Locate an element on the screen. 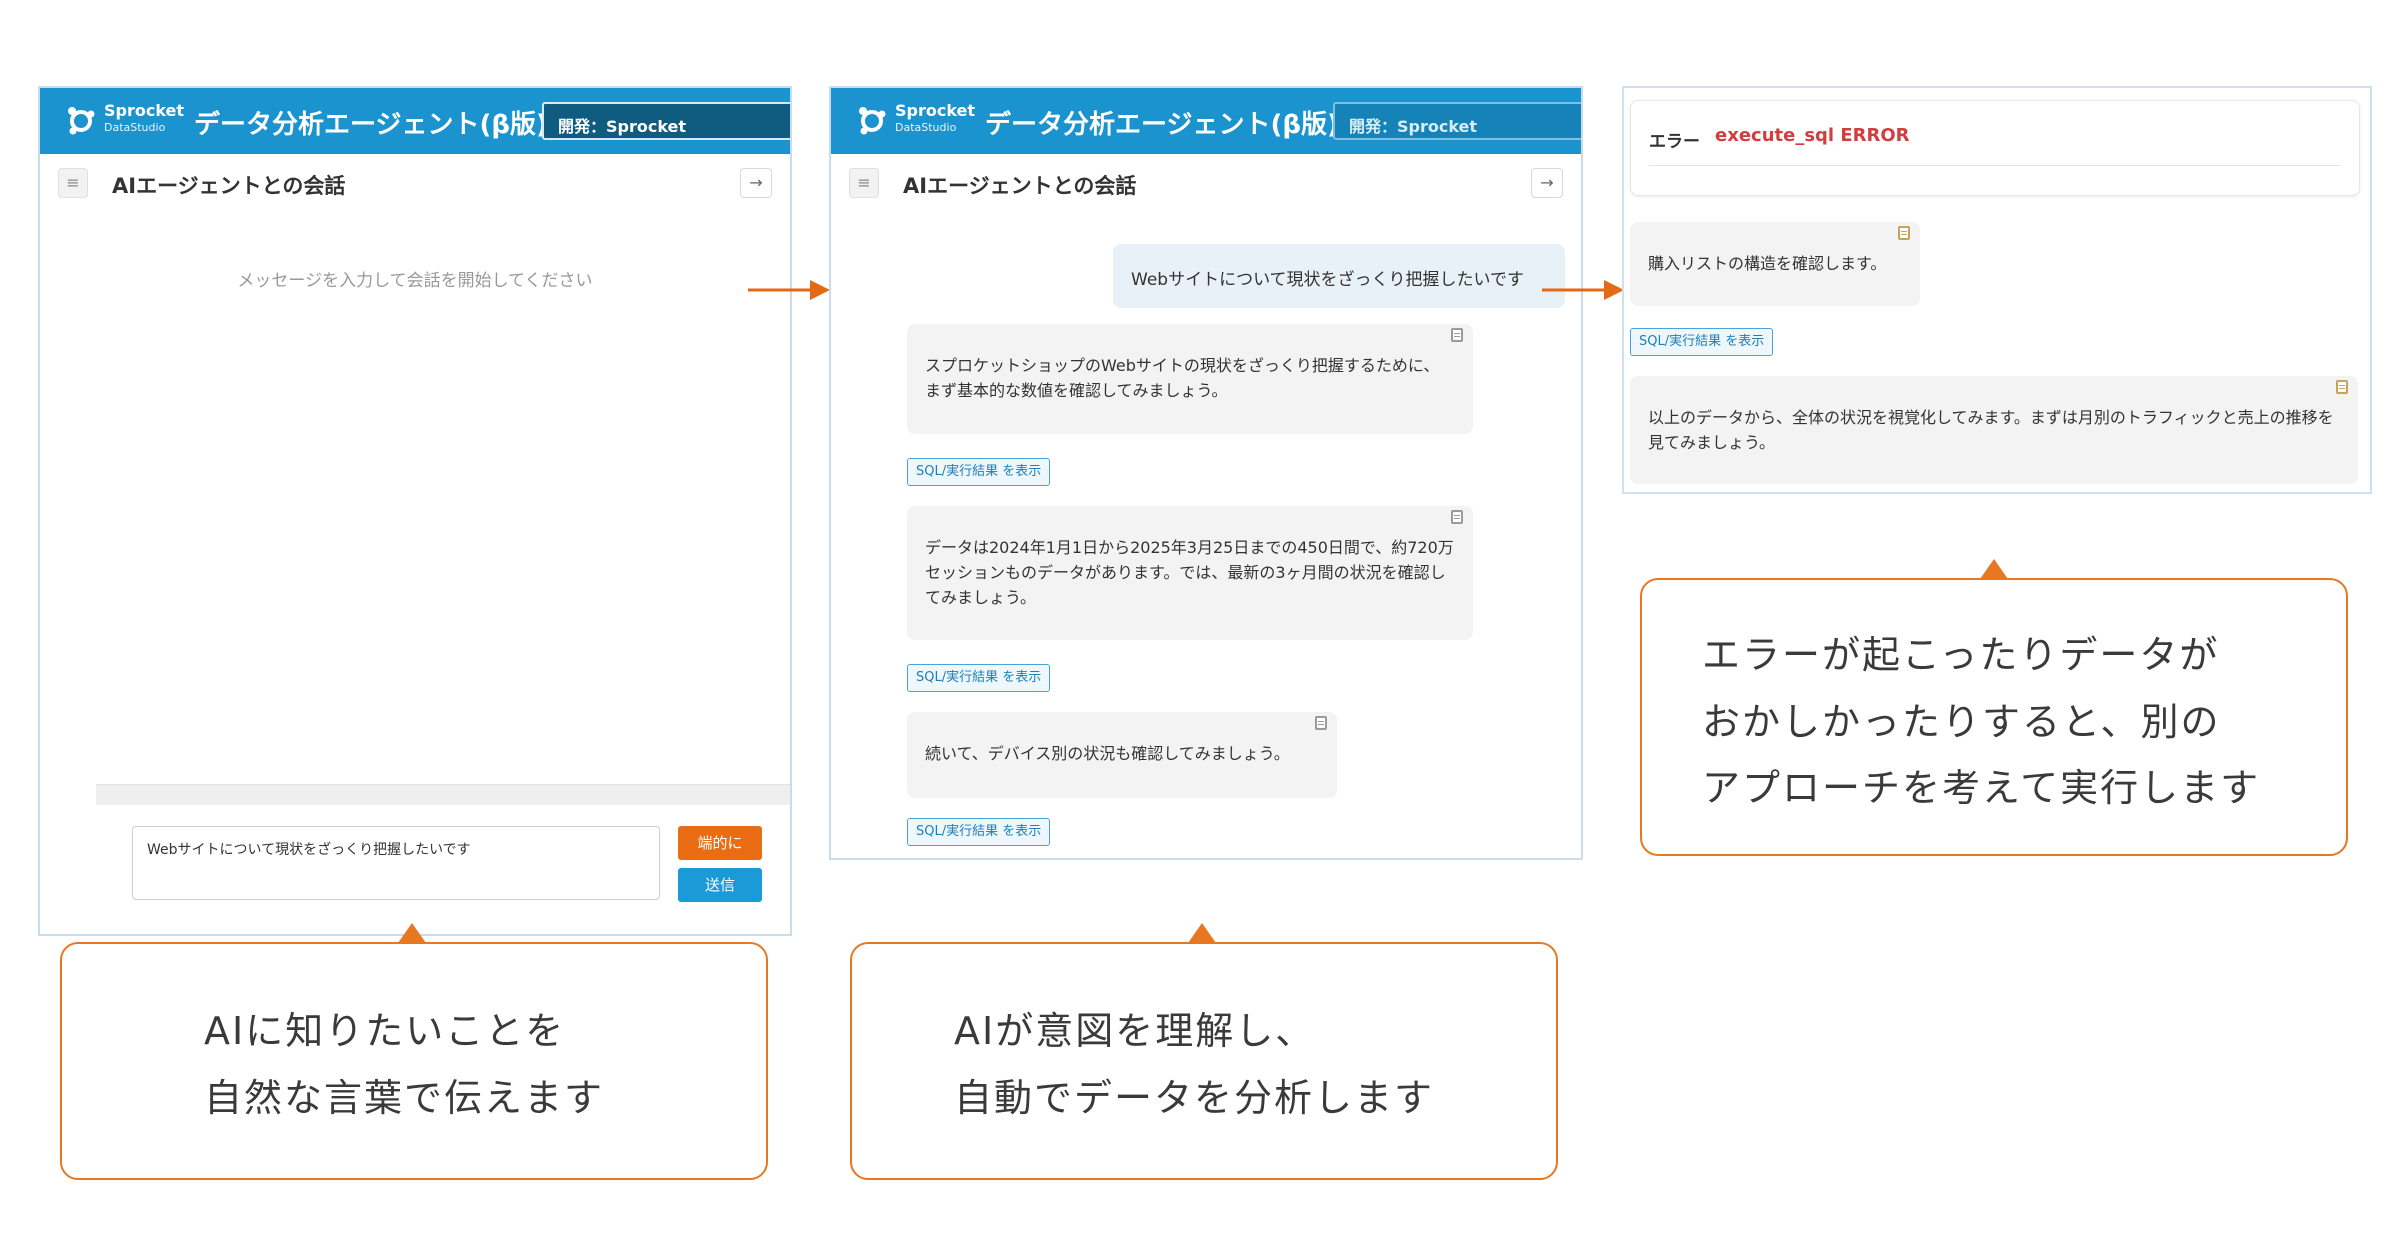 The width and height of the screenshot is (2400, 1260). callout-auto-analysis: AIが意図を理解し、 自動でデータを分析します is located at coordinates (1204, 1051).